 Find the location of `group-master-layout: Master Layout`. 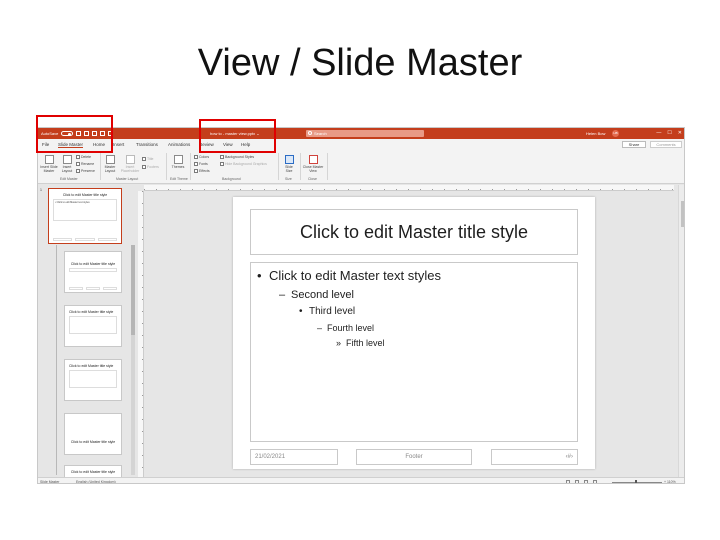

group-master-layout: Master Layout is located at coordinates (127, 179).